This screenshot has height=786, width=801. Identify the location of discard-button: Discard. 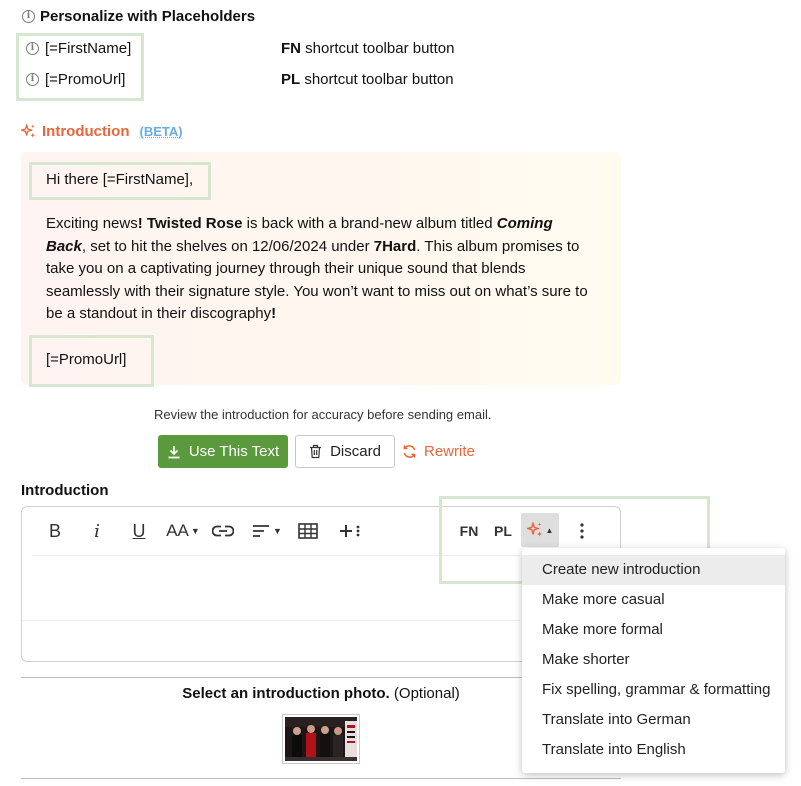
(345, 451).